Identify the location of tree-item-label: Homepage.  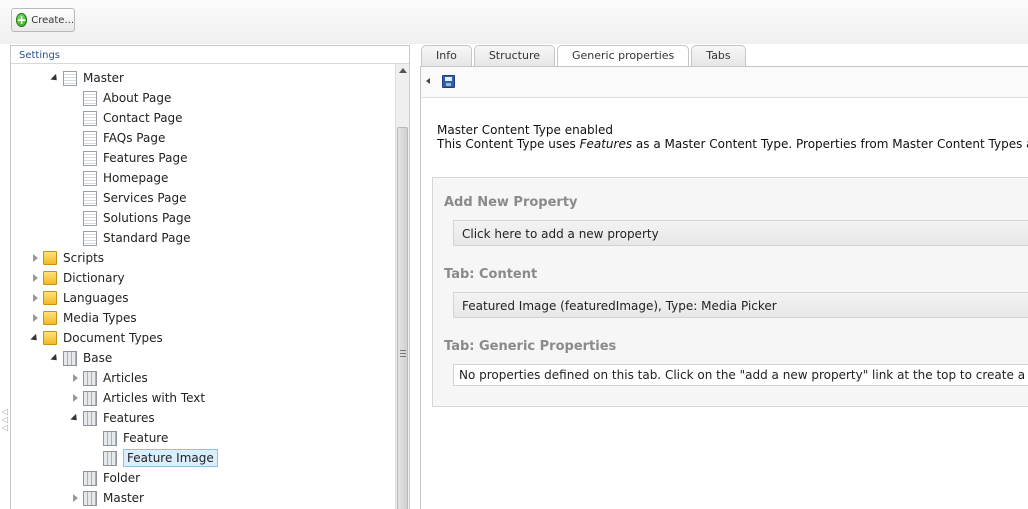
(136, 178).